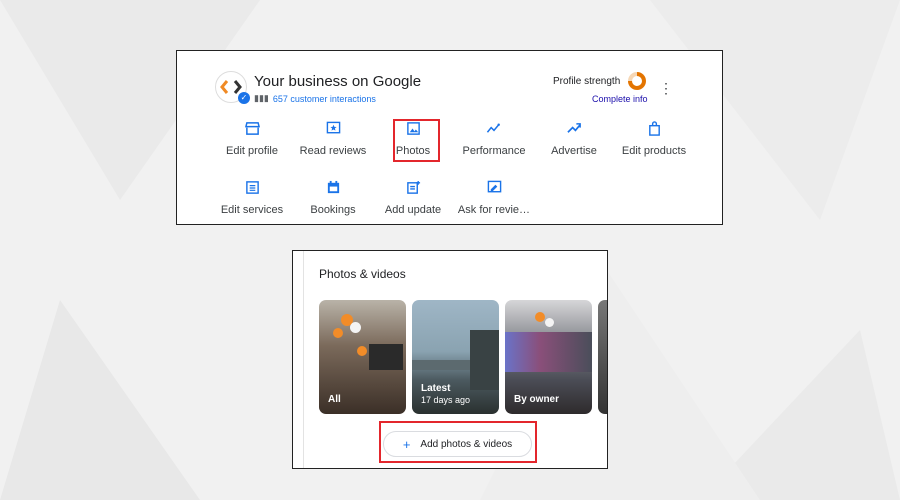 This screenshot has width=900, height=500. Describe the element at coordinates (620, 99) in the screenshot. I see `complete-info-link: Complete info` at that location.